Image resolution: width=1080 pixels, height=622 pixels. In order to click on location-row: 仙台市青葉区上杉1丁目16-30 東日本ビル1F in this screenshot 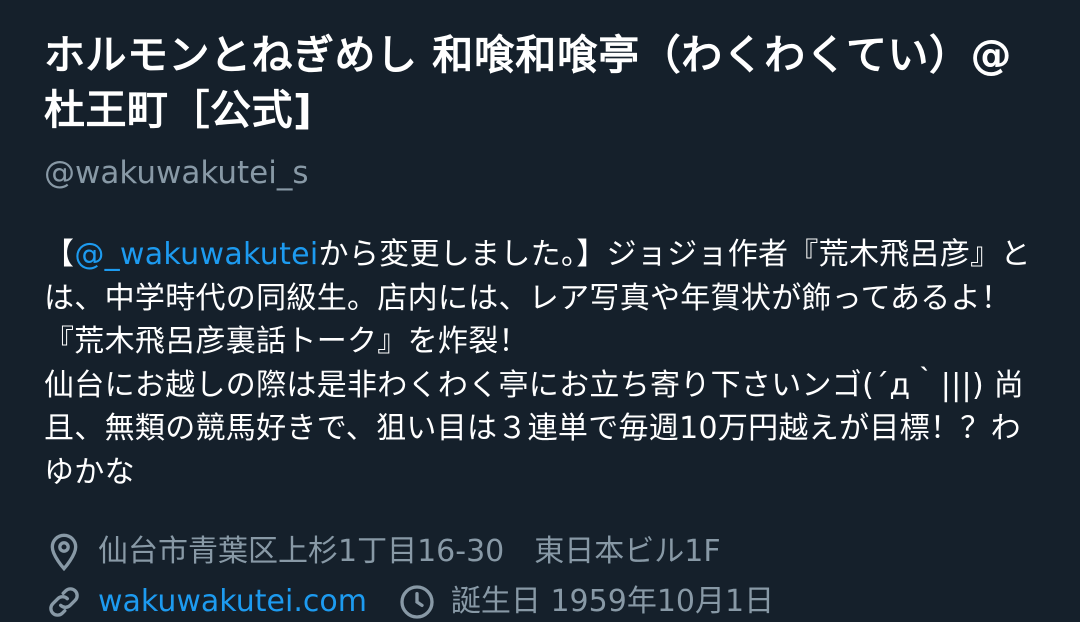, I will do `click(544, 552)`.